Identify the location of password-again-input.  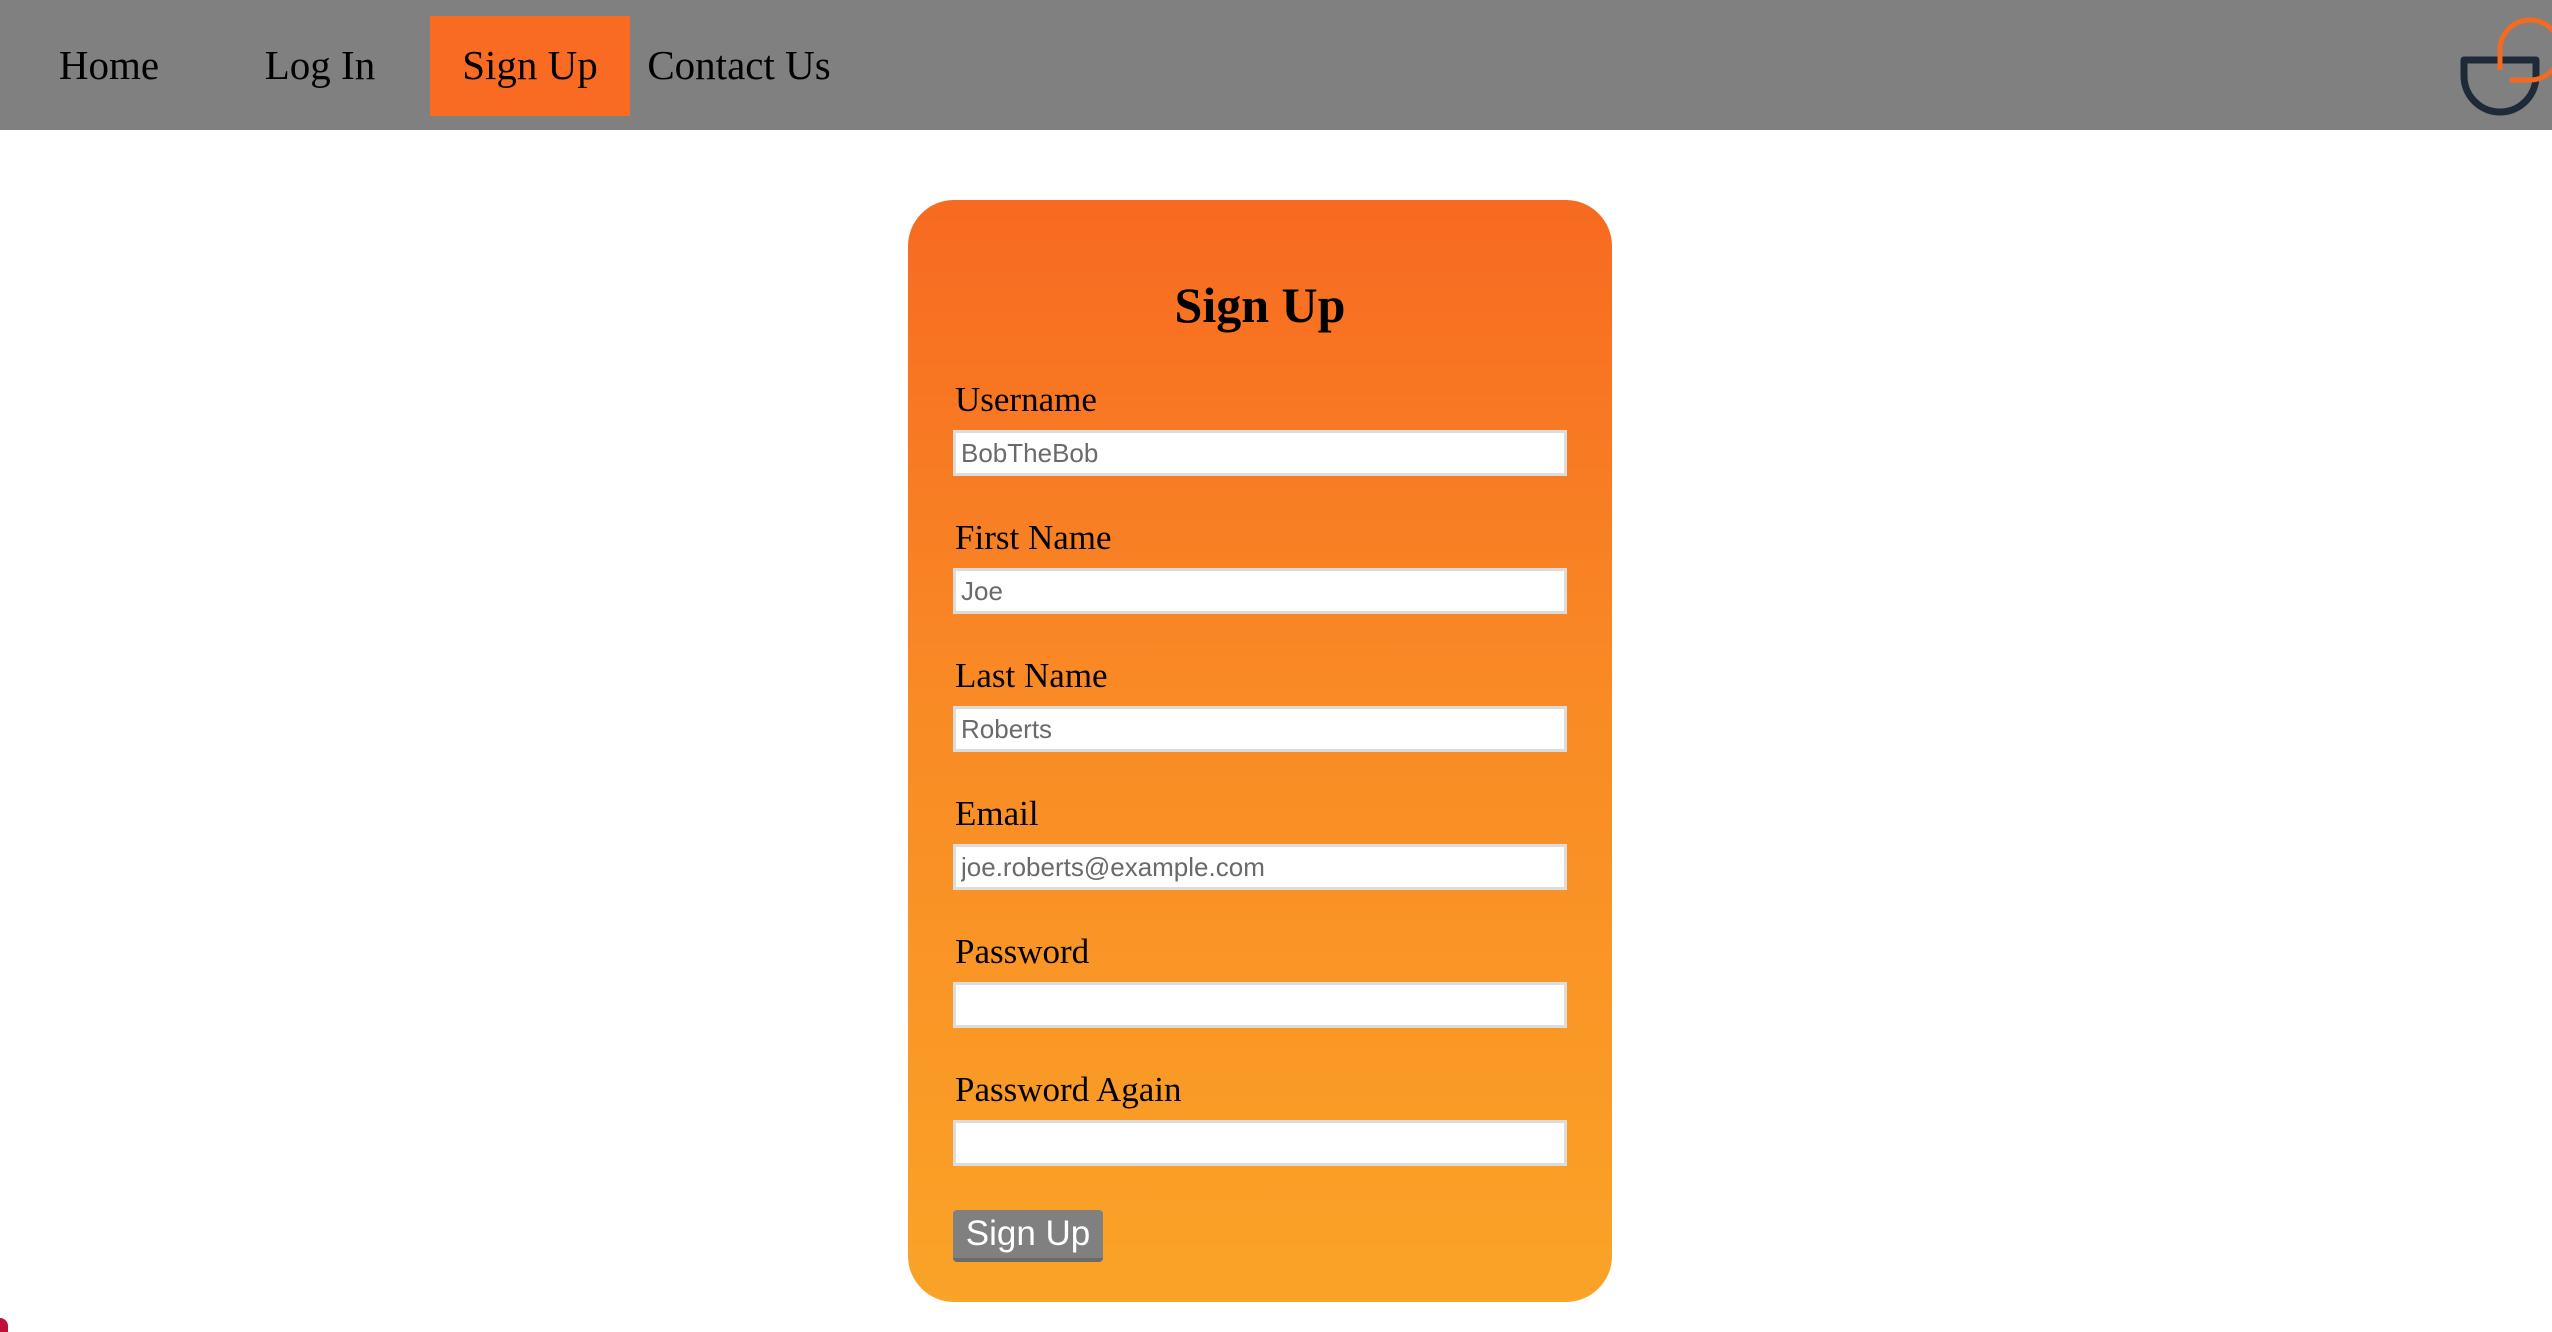
(1260, 1143).